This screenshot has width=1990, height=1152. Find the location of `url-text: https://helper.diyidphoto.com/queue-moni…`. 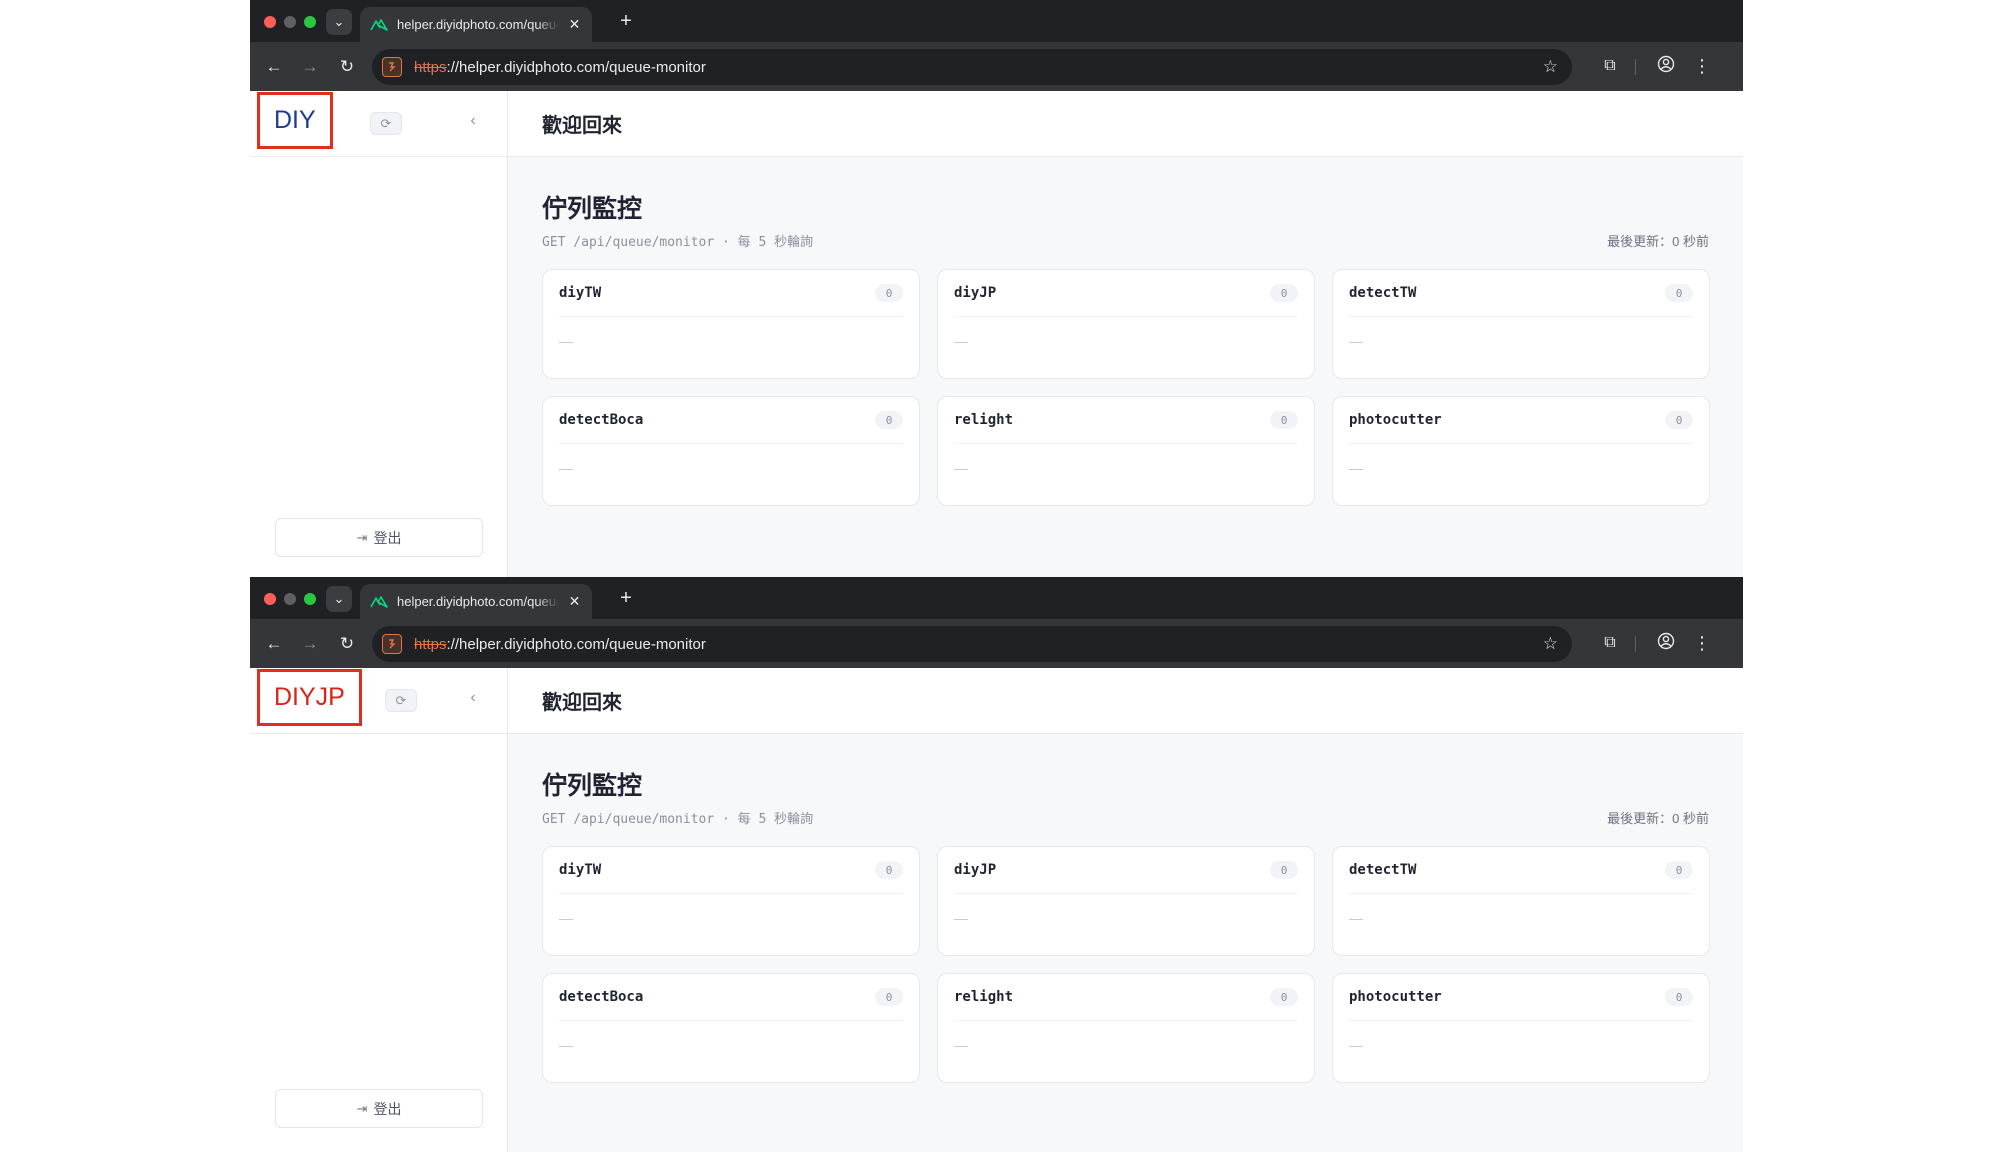

url-text: https://helper.diyidphoto.com/queue-moni… is located at coordinates (560, 67).